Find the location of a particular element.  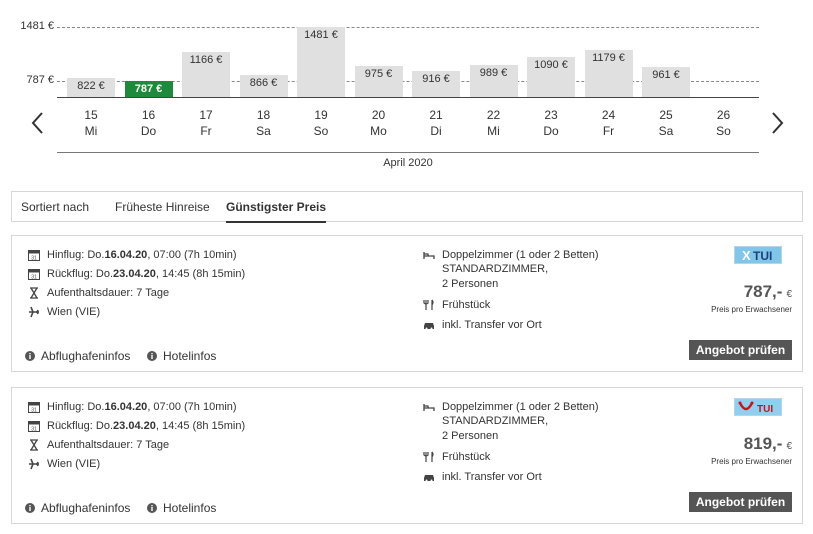

day-label-16: 16 Do is located at coordinates (149, 123).